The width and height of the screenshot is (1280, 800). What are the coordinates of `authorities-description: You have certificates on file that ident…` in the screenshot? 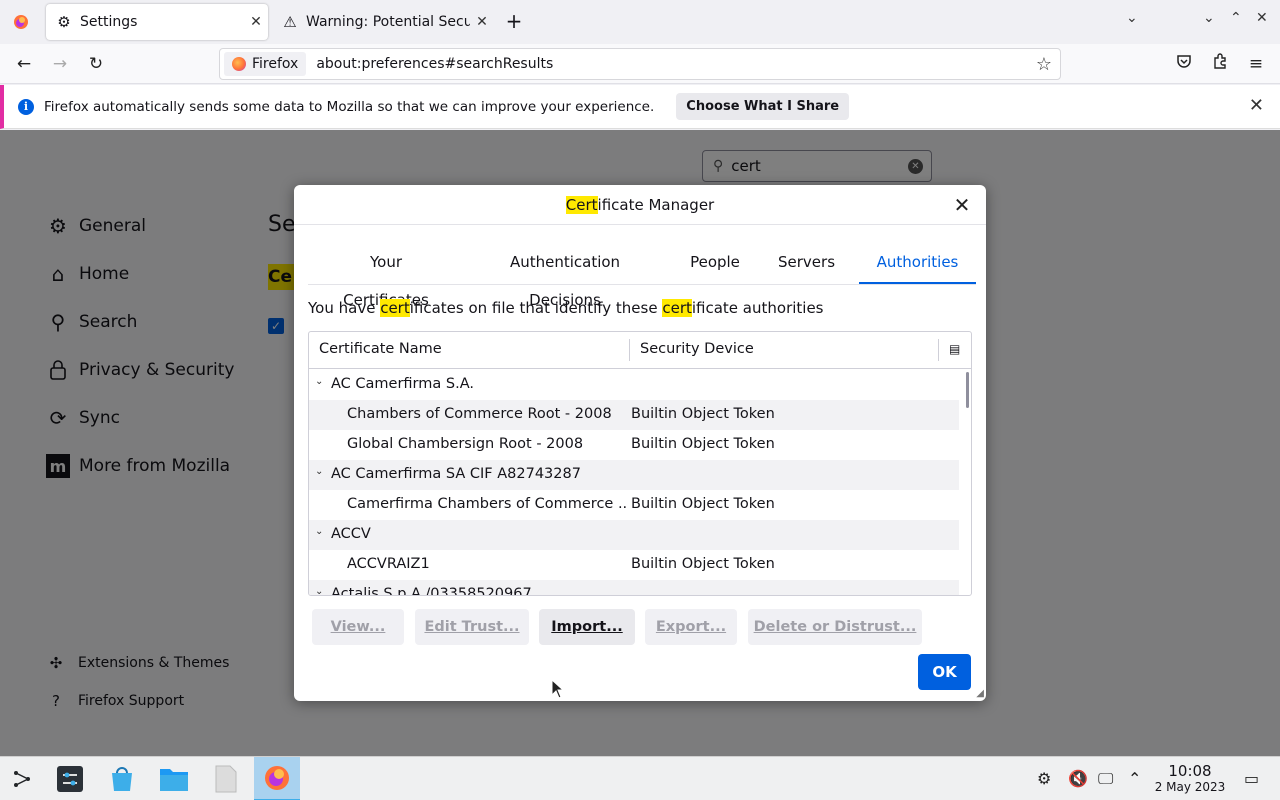 It's located at (566, 308).